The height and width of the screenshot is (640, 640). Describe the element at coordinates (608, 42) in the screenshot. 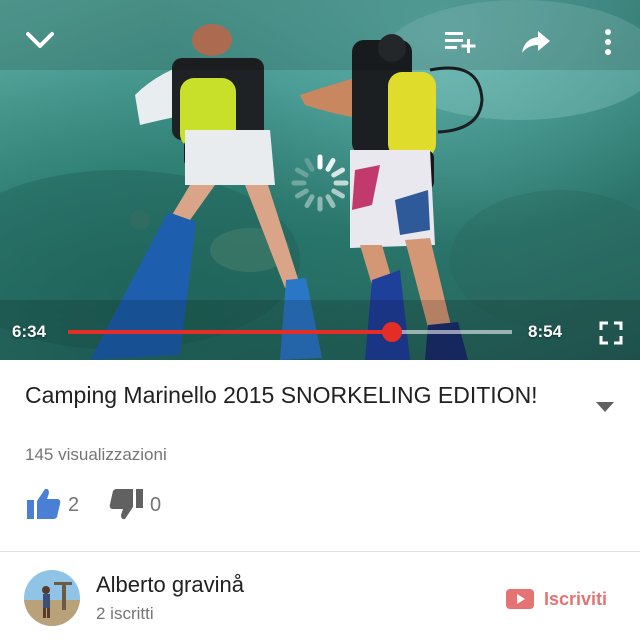

I see `more-vert-icon` at that location.